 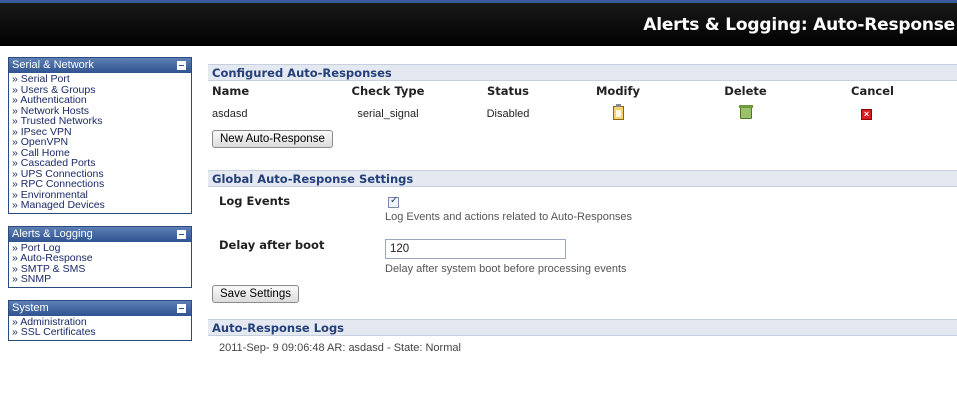 I want to click on sidebar-item-managed-devices: Managed Devices, so click(x=100, y=205).